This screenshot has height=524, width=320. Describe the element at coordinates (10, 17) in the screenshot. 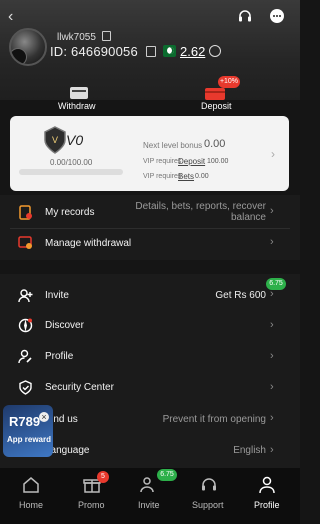

I see `back-chevron-icon: ‹` at that location.